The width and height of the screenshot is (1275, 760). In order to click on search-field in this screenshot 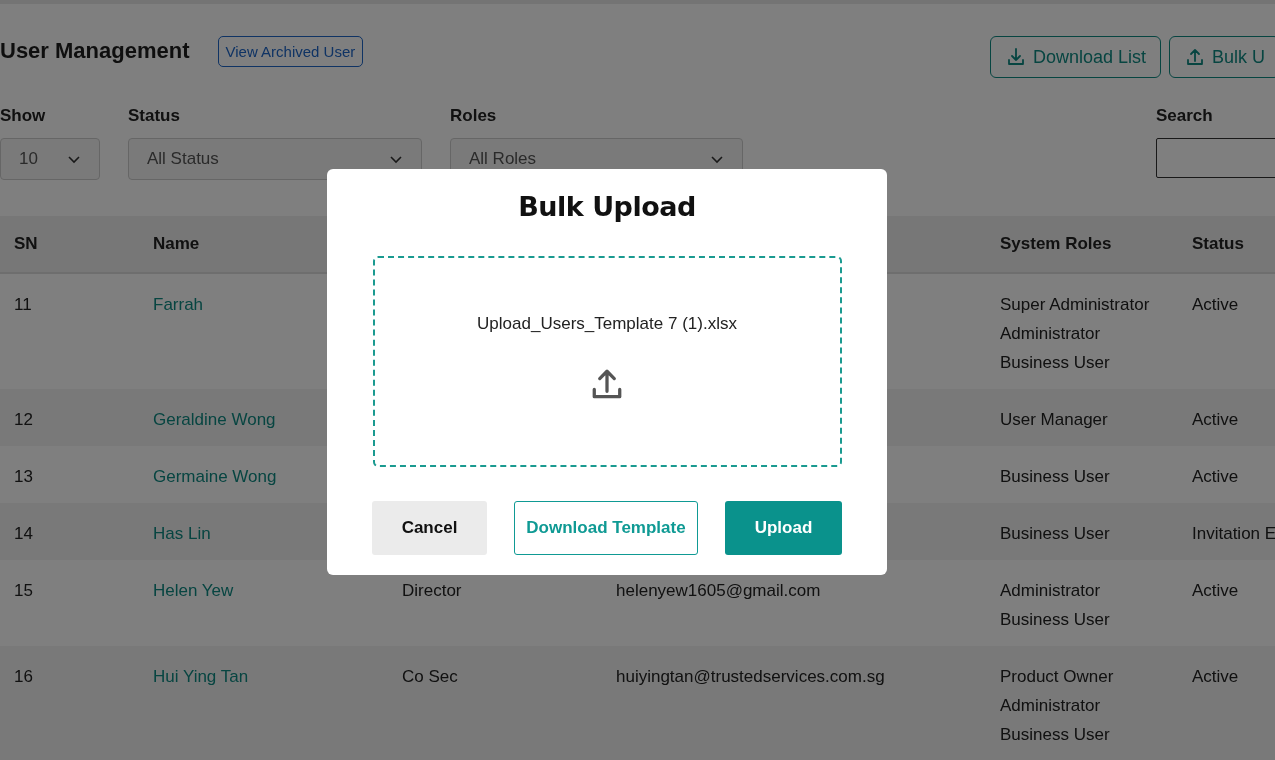, I will do `click(1215, 158)`.